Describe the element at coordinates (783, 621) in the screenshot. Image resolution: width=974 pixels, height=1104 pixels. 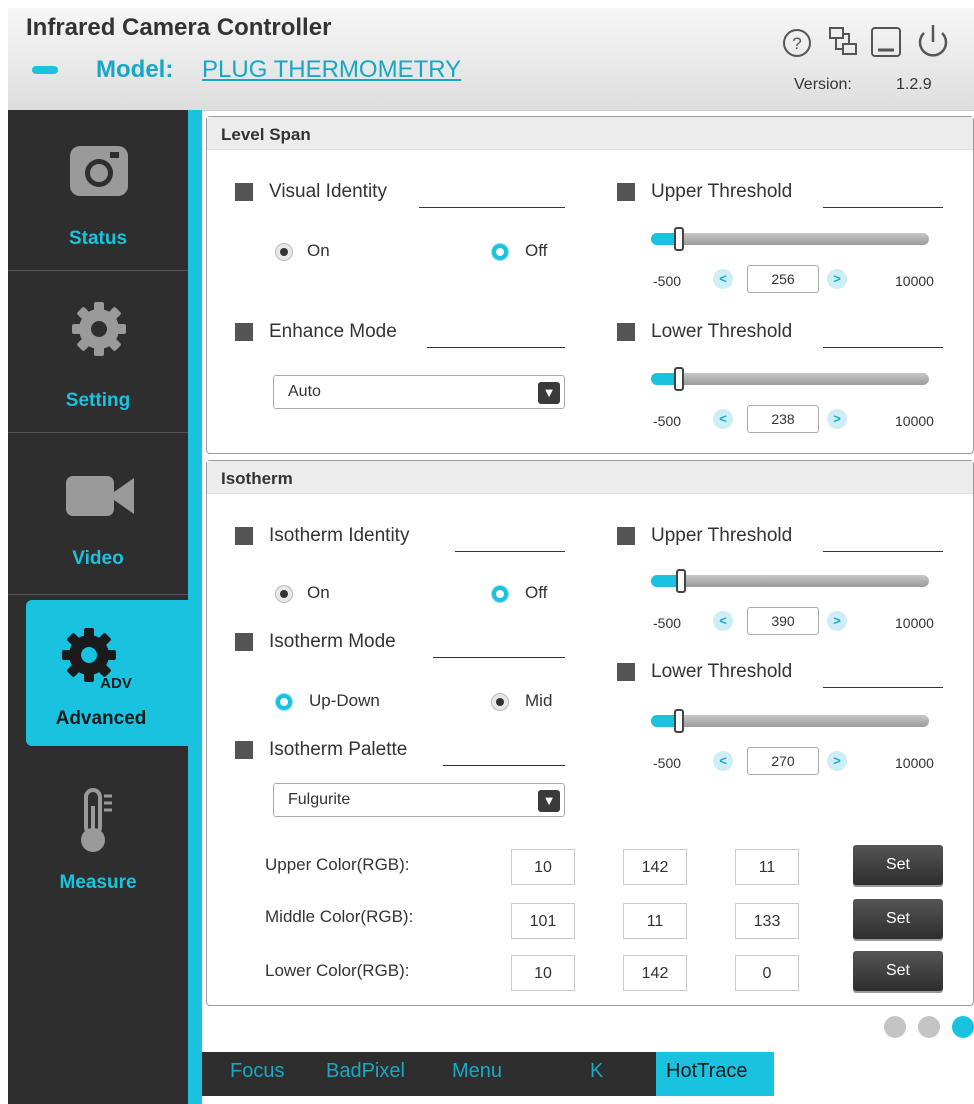
I see `isotherm-upper-threshold-value: 390` at that location.